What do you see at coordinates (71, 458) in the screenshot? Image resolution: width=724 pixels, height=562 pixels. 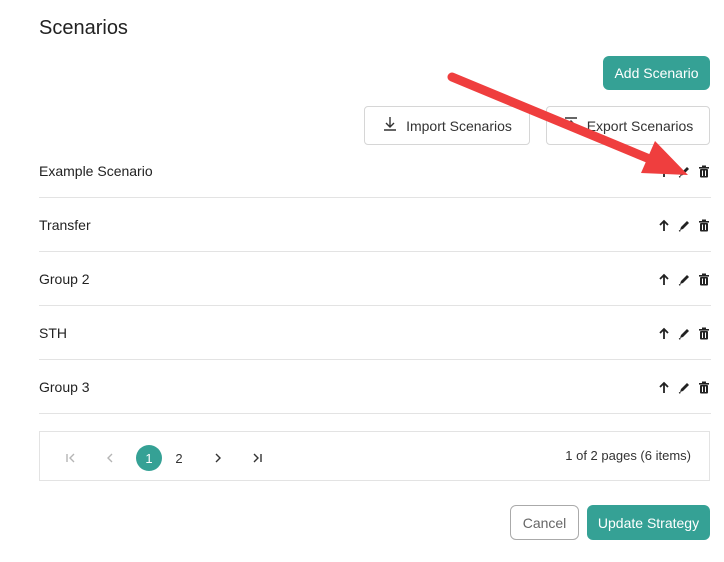 I see `first-page-icon` at bounding box center [71, 458].